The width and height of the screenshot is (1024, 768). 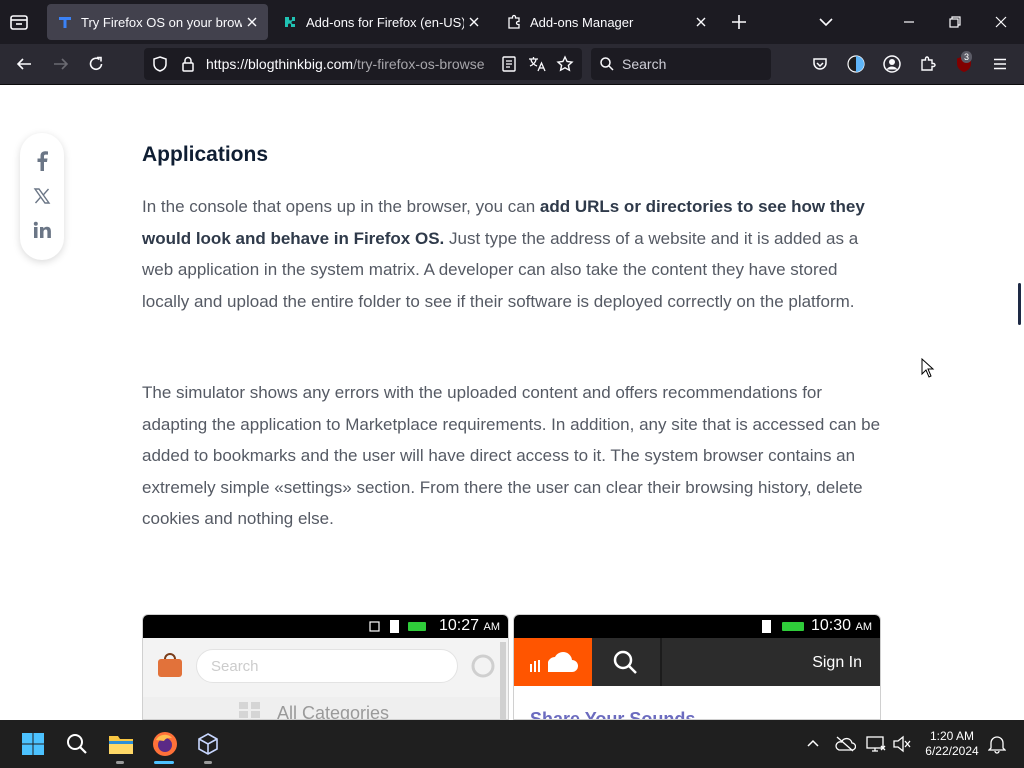 I want to click on settings-gear-icon, so click(x=483, y=668).